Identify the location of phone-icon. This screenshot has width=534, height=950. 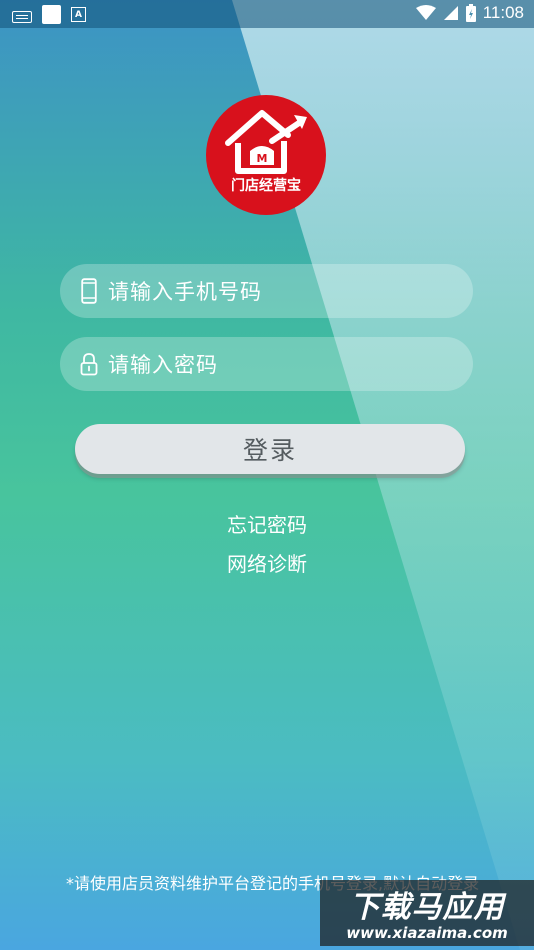
(89, 291).